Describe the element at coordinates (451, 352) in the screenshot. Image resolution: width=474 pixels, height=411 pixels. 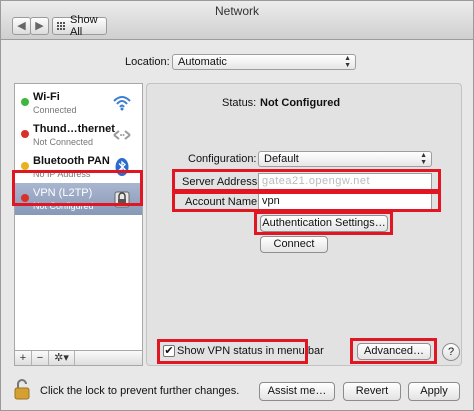
I see `help-button: ?` at that location.